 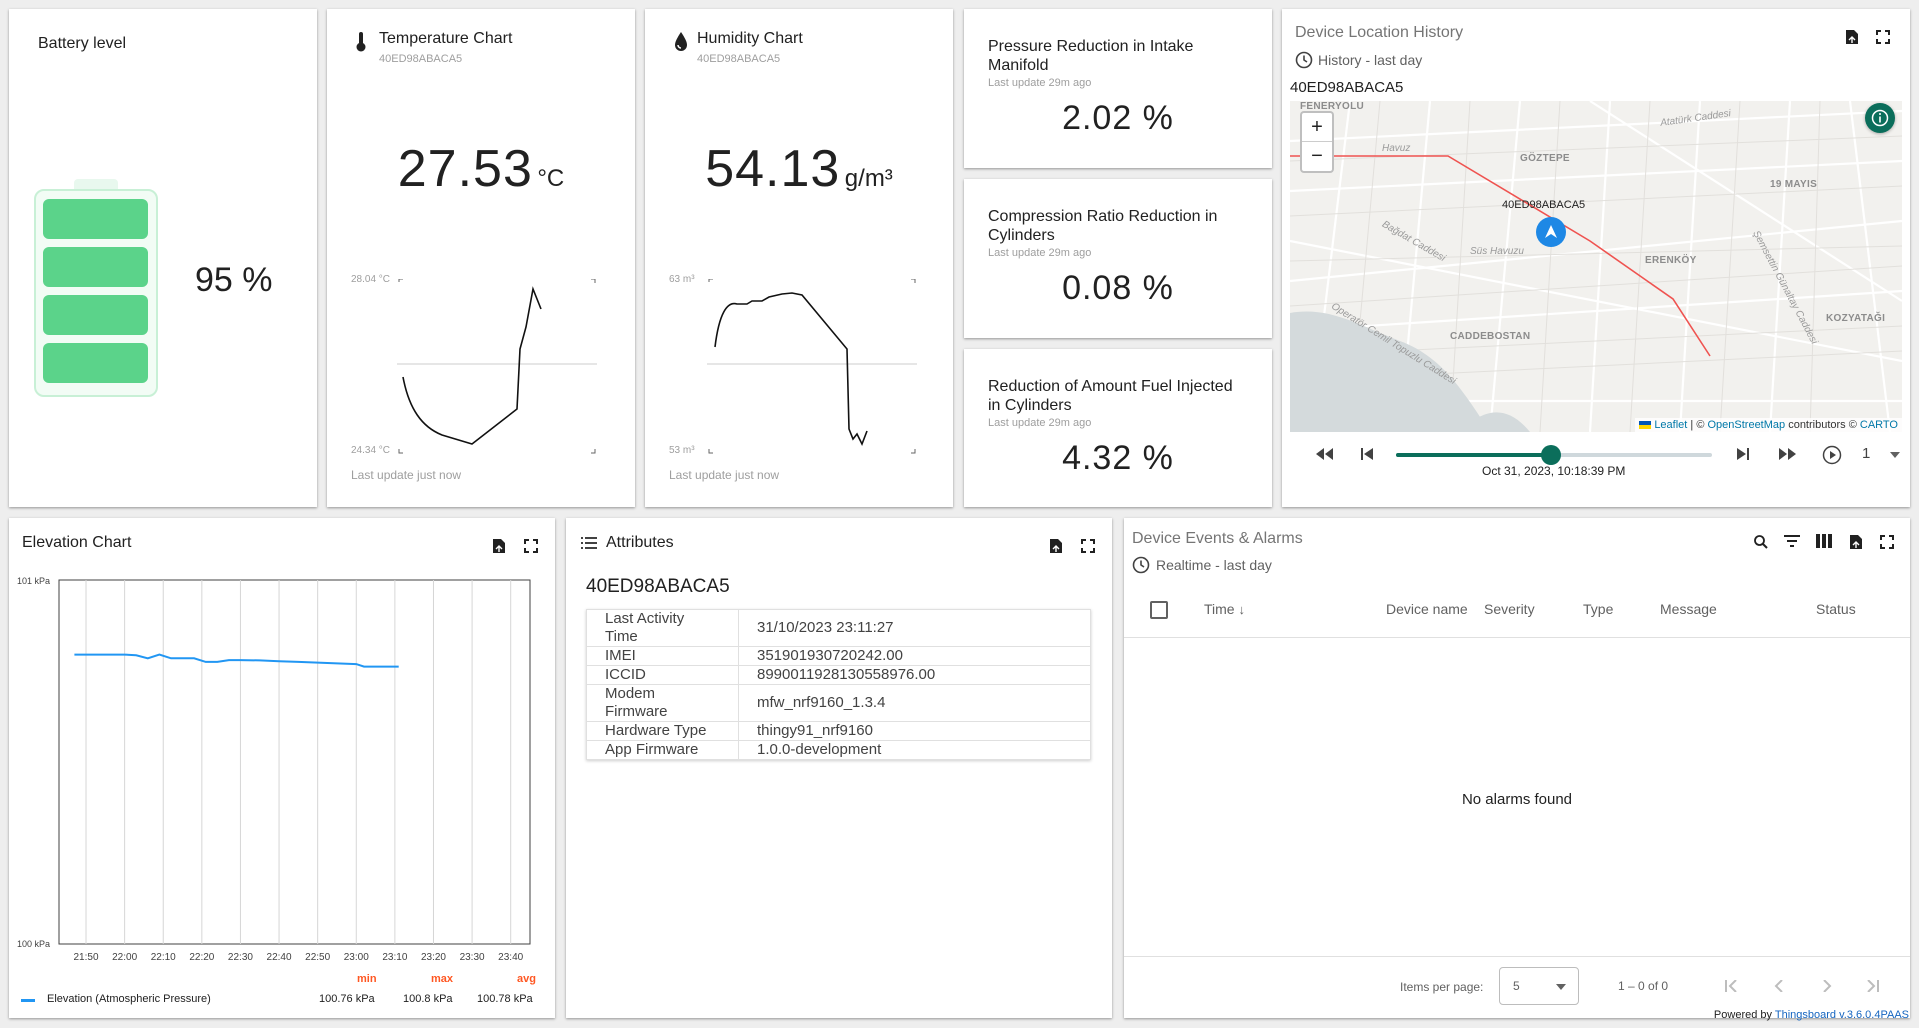 I want to click on attribute-key: IMEI, so click(x=662, y=656).